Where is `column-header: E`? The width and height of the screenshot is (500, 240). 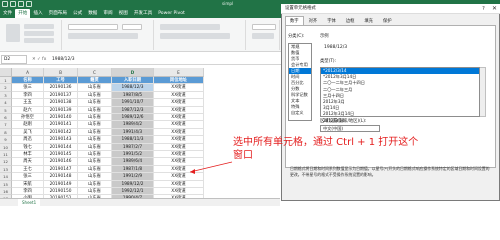 column-header: E is located at coordinates (179, 72).